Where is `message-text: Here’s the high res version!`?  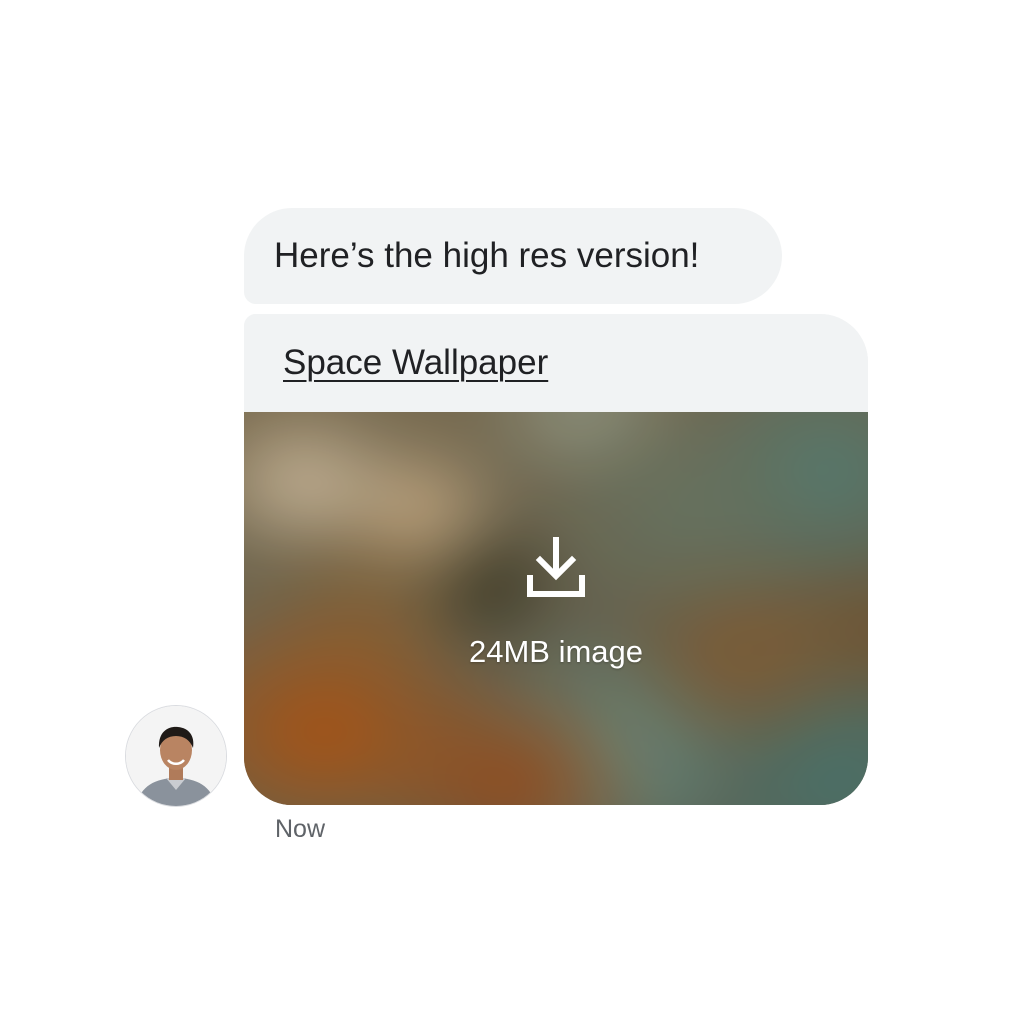 message-text: Here’s the high res version! is located at coordinates (487, 255).